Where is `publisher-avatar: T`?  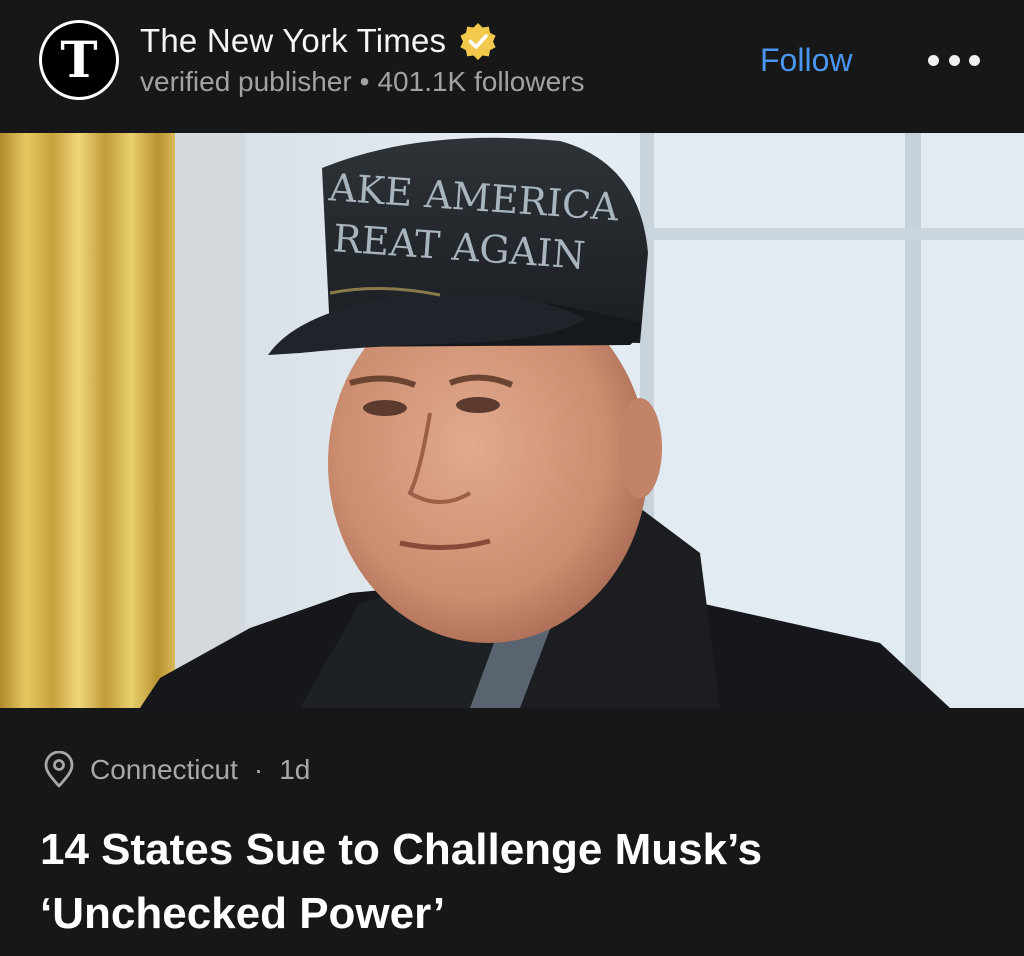 publisher-avatar: T is located at coordinates (79, 60).